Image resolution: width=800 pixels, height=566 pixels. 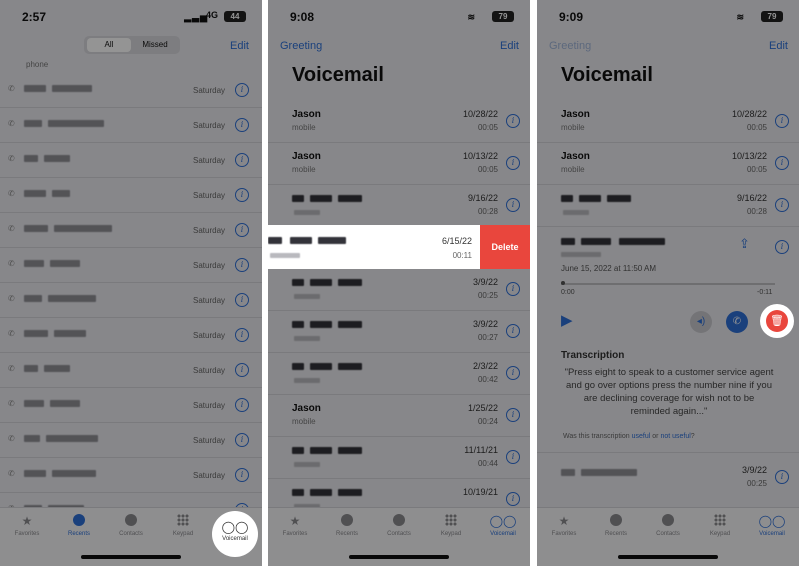 What do you see at coordinates (235, 534) in the screenshot?
I see `tab-voicemail-highlighted: ◯◯ Voicemail` at bounding box center [235, 534].